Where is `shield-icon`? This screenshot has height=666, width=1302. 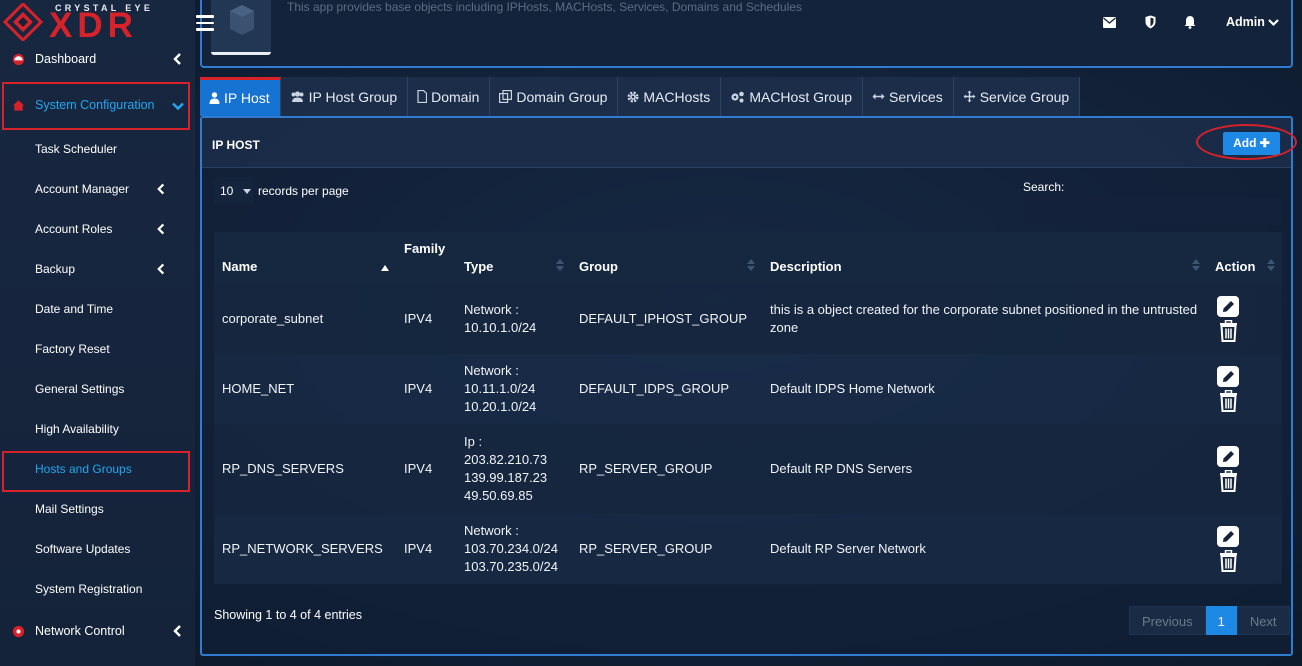 shield-icon is located at coordinates (1150, 22).